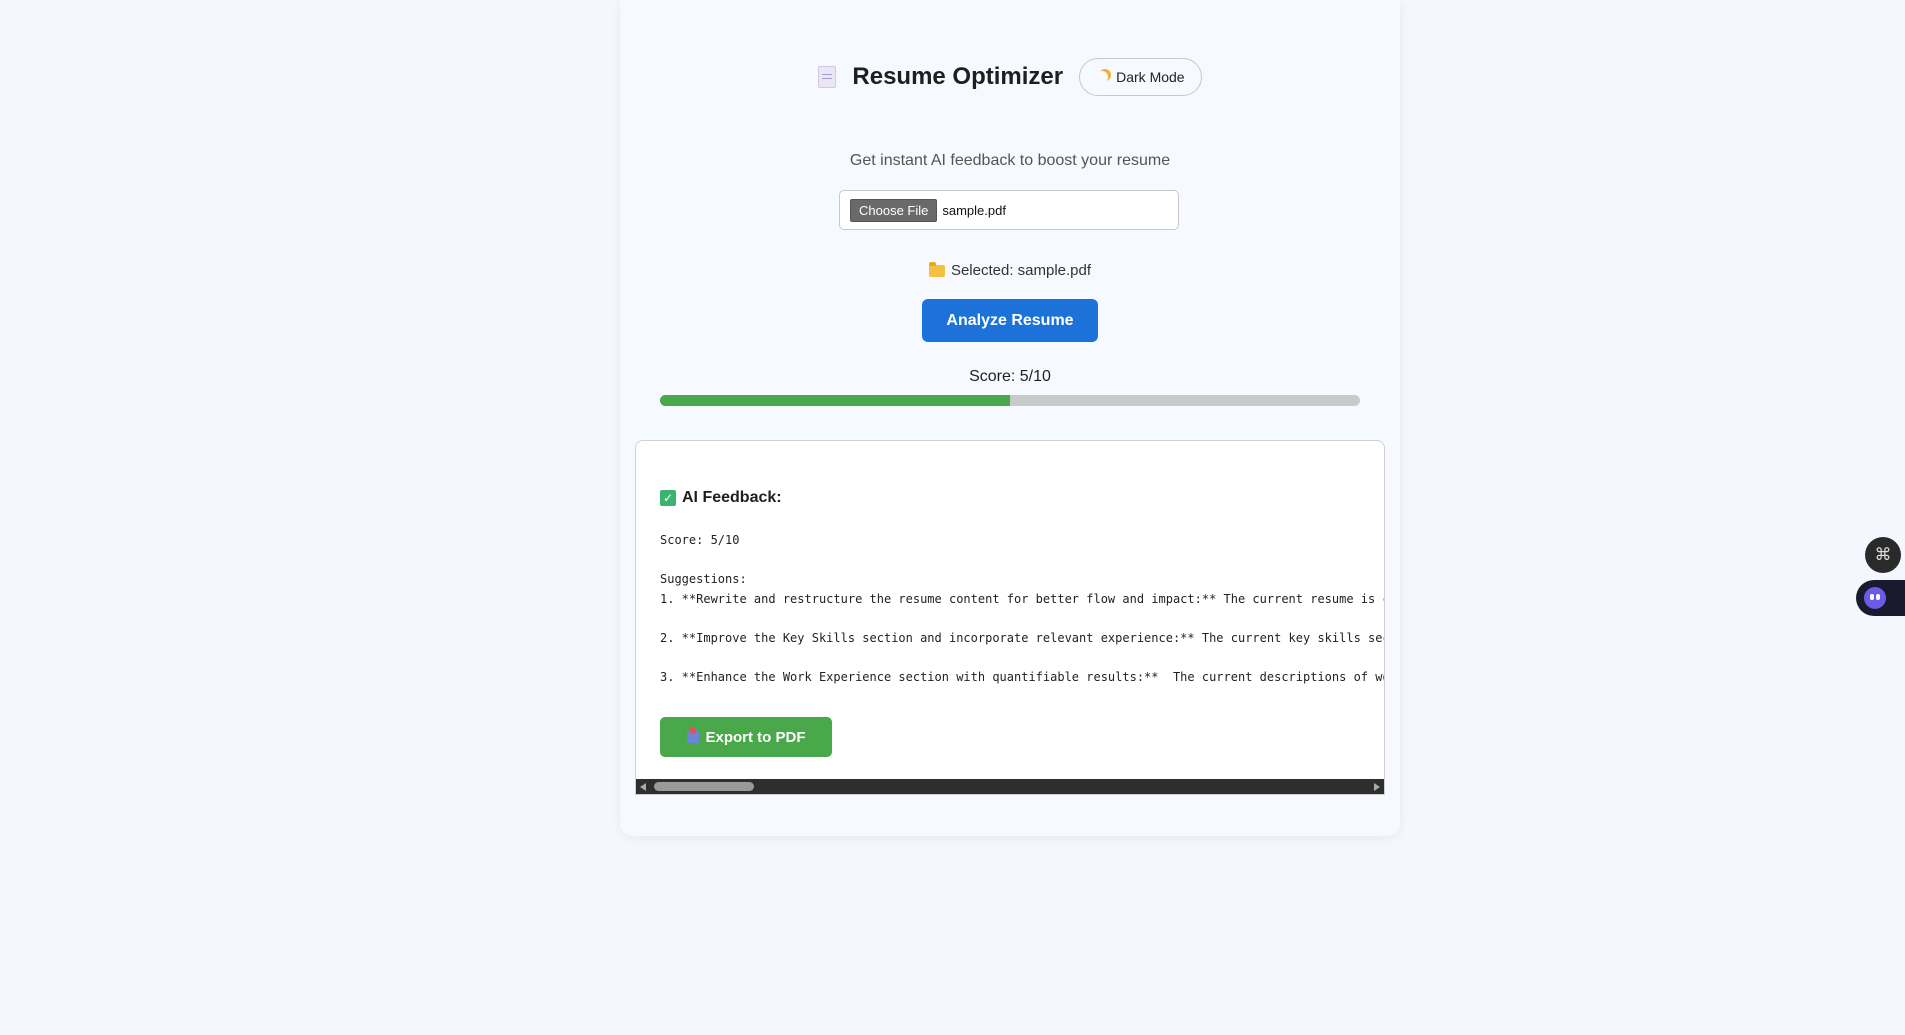 The height and width of the screenshot is (1035, 1905). I want to click on outbox-icon, so click(692, 735).